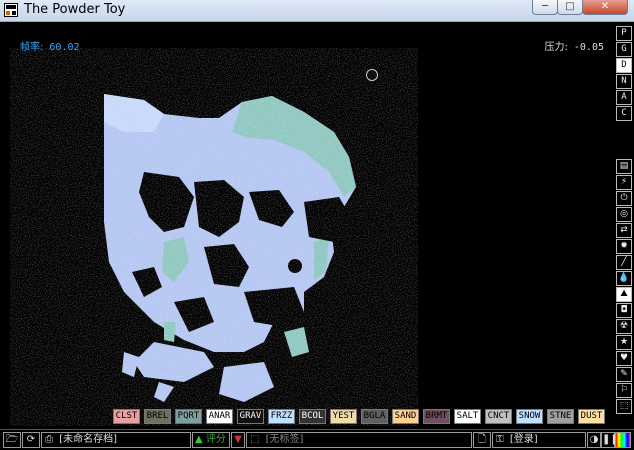 The width and height of the screenshot is (634, 450). I want to click on tags-button: ⬚ [无标签], so click(359, 440).